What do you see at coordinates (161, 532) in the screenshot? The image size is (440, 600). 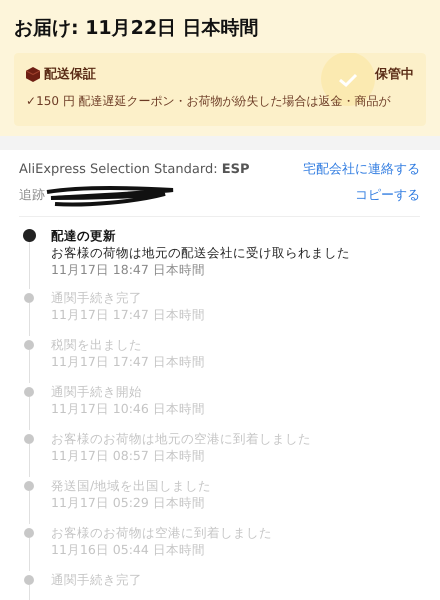 I see `event-title: お客様のお荷物は空港に到着しました` at bounding box center [161, 532].